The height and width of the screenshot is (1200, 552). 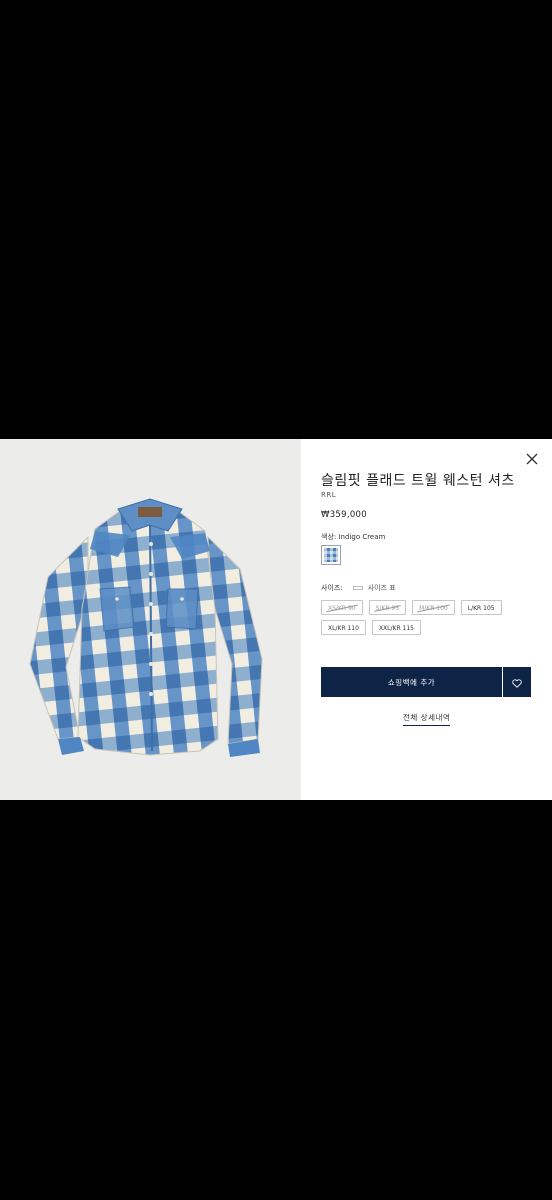 What do you see at coordinates (342, 607) in the screenshot?
I see `size-option-xs: XS/KR 90` at bounding box center [342, 607].